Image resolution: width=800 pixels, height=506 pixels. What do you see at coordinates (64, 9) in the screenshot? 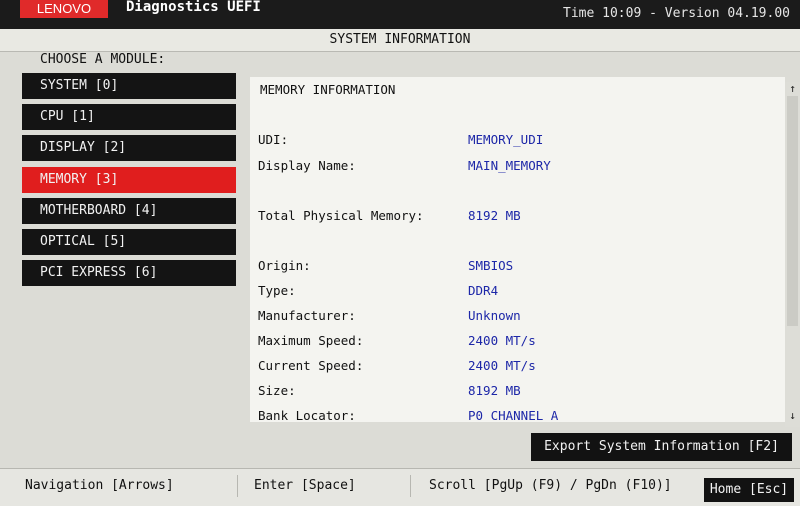
I see `brand-logo: LENOVO` at bounding box center [64, 9].